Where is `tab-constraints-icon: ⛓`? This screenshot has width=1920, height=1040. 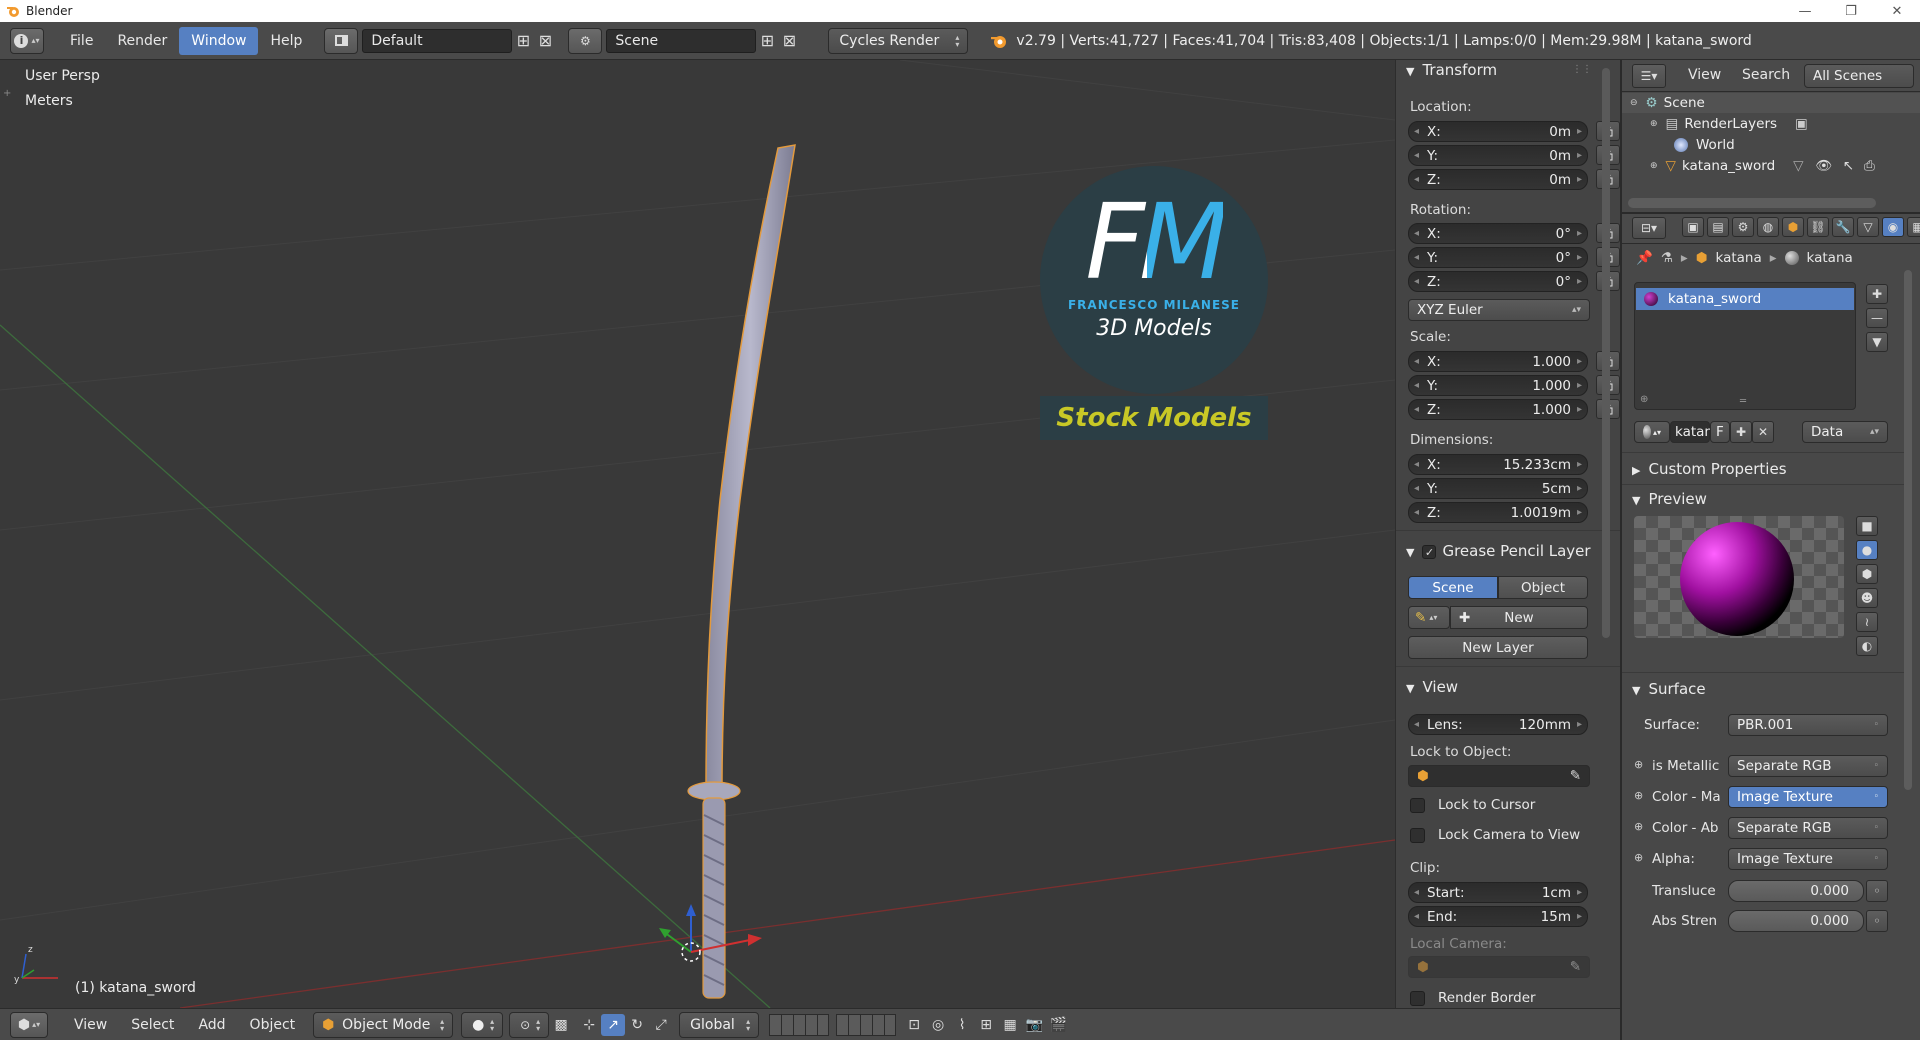
tab-constraints-icon: ⛓ is located at coordinates (1818, 227).